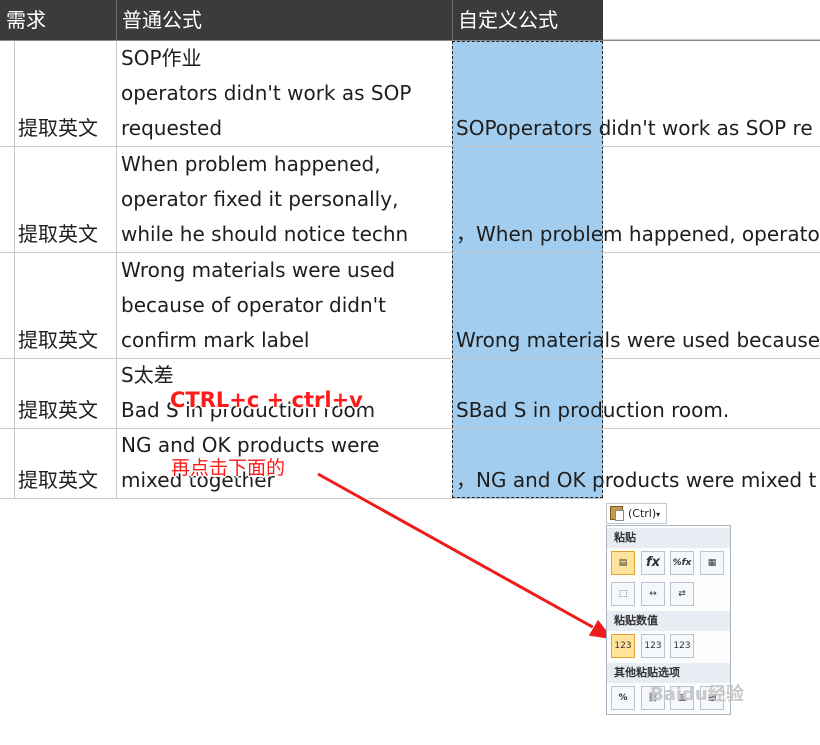 The width and height of the screenshot is (820, 745). Describe the element at coordinates (623, 594) in the screenshot. I see `no-borders-icon: ⬚` at that location.